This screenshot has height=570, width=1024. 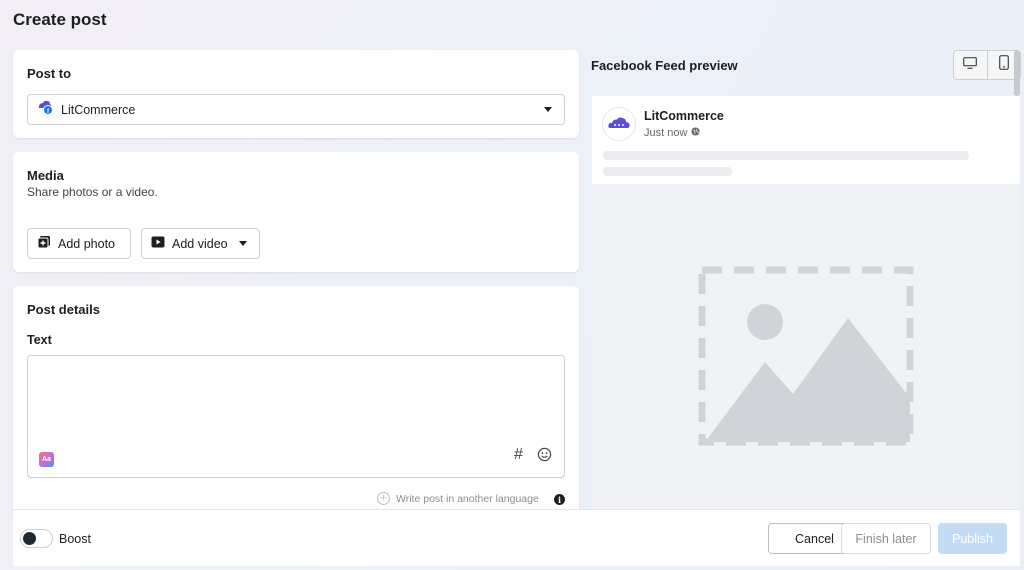 What do you see at coordinates (664, 65) in the screenshot?
I see `preview-title: Facebook Feed preview` at bounding box center [664, 65].